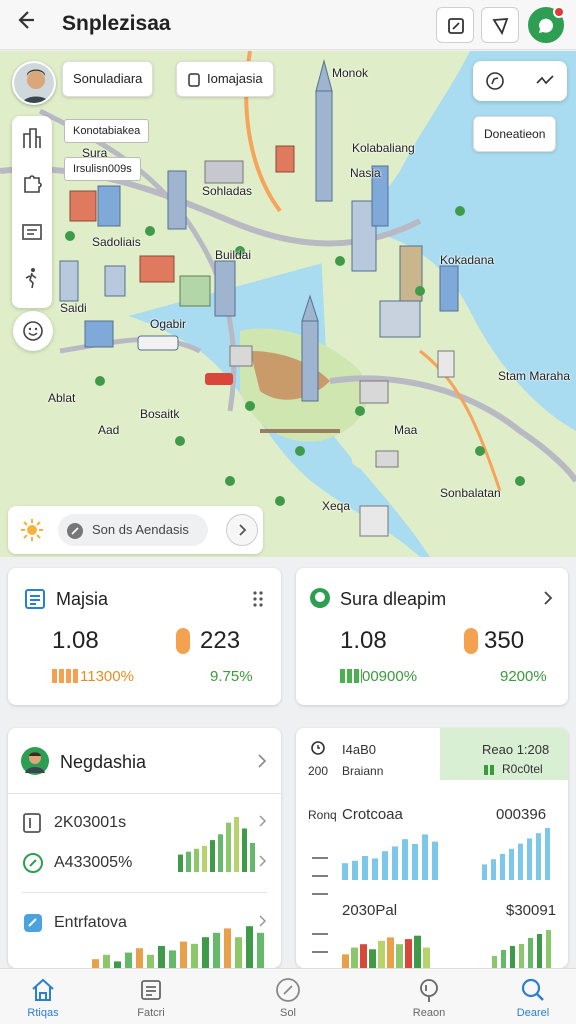 The height and width of the screenshot is (1024, 576). I want to click on place-icon, so click(194, 80).